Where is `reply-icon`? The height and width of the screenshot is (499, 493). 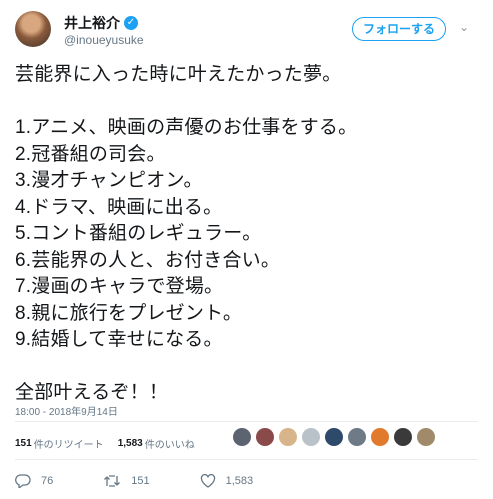
reply-icon is located at coordinates (23, 481).